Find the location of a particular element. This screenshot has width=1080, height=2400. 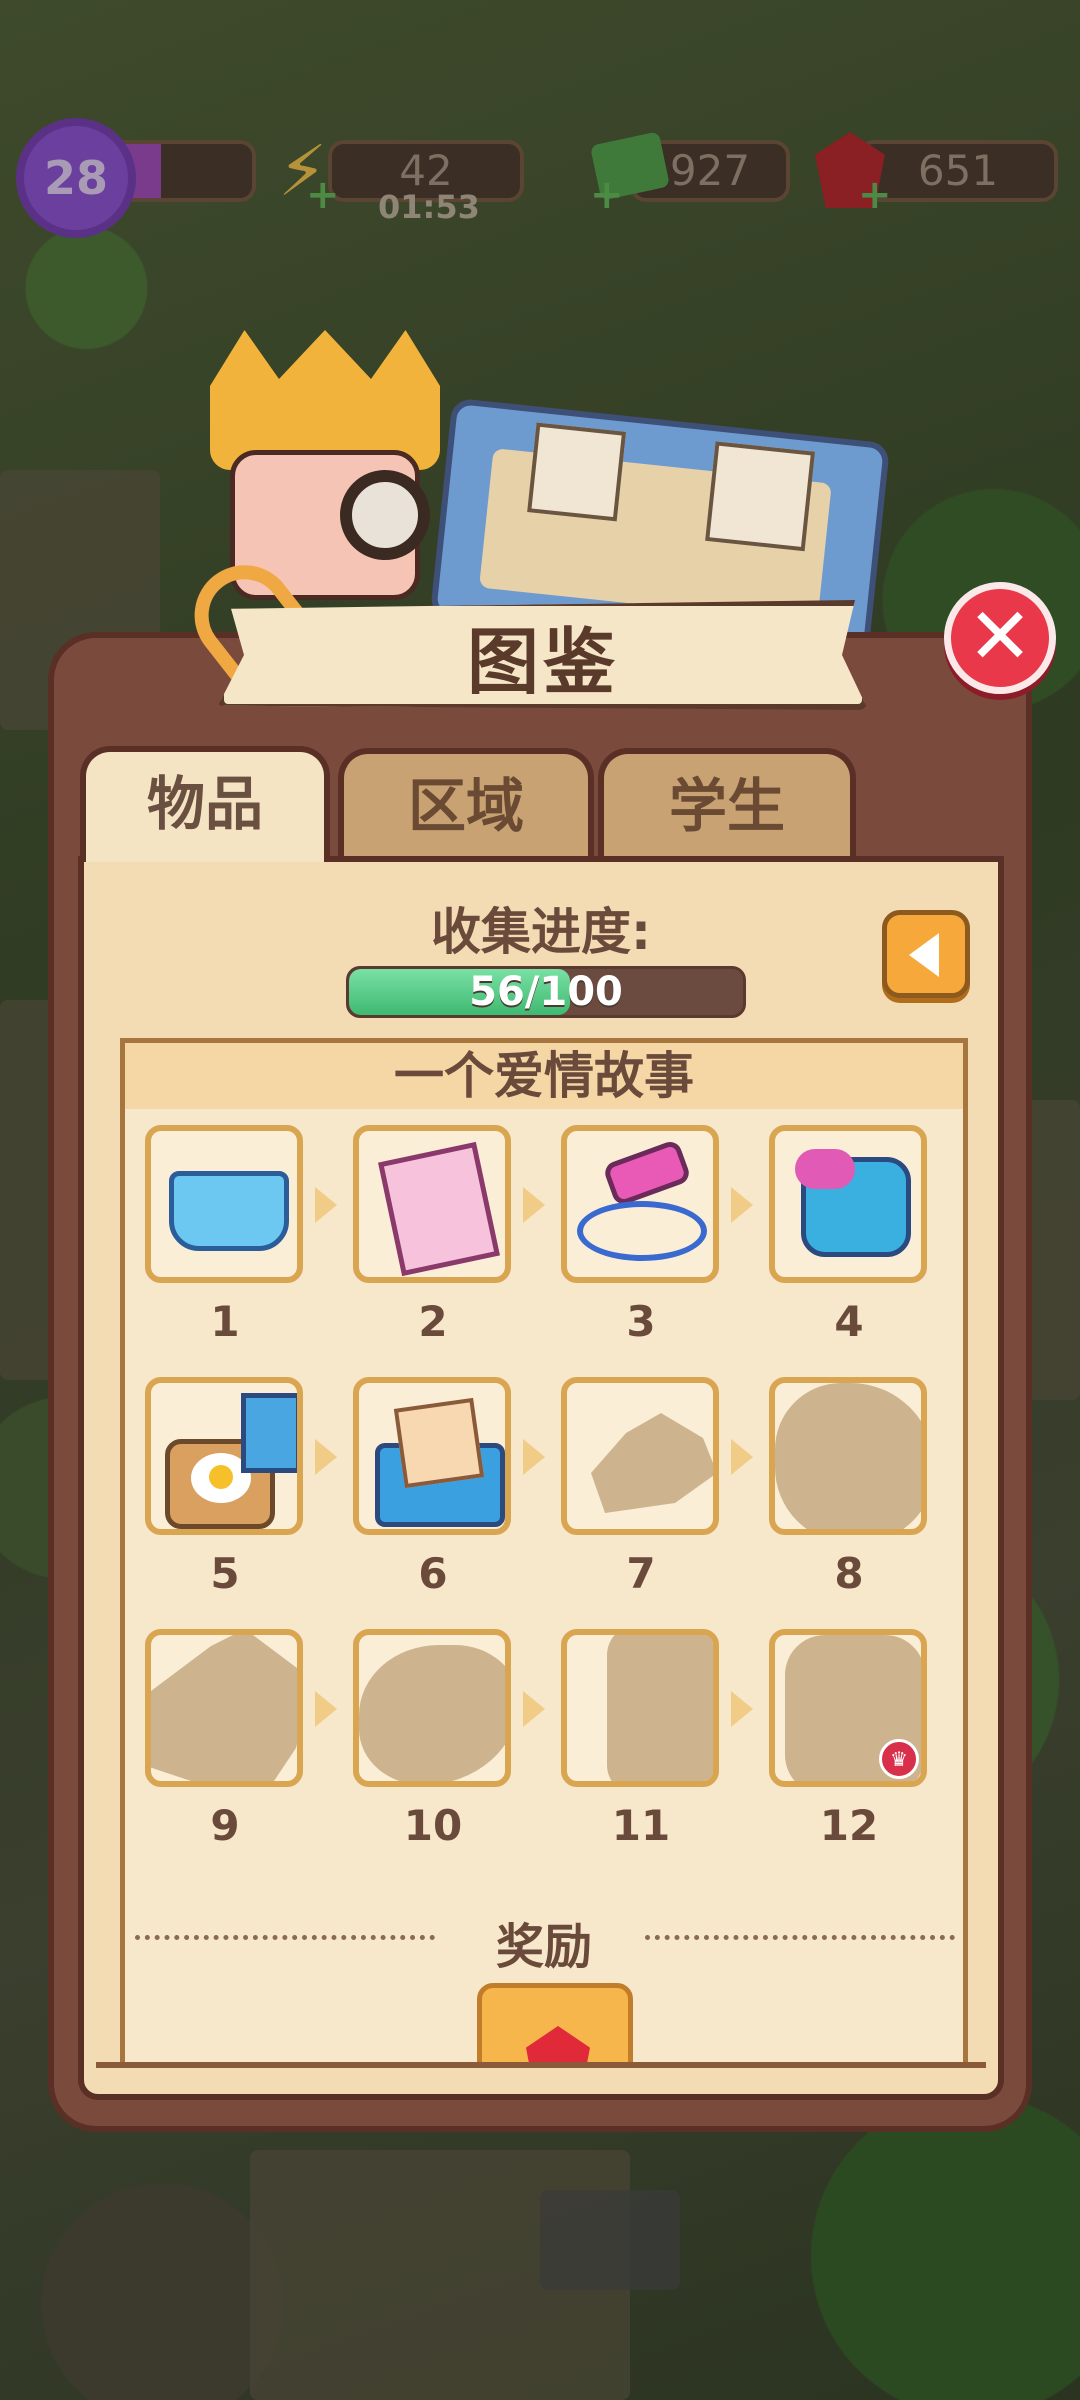

cash-value: 927 is located at coordinates (710, 170).